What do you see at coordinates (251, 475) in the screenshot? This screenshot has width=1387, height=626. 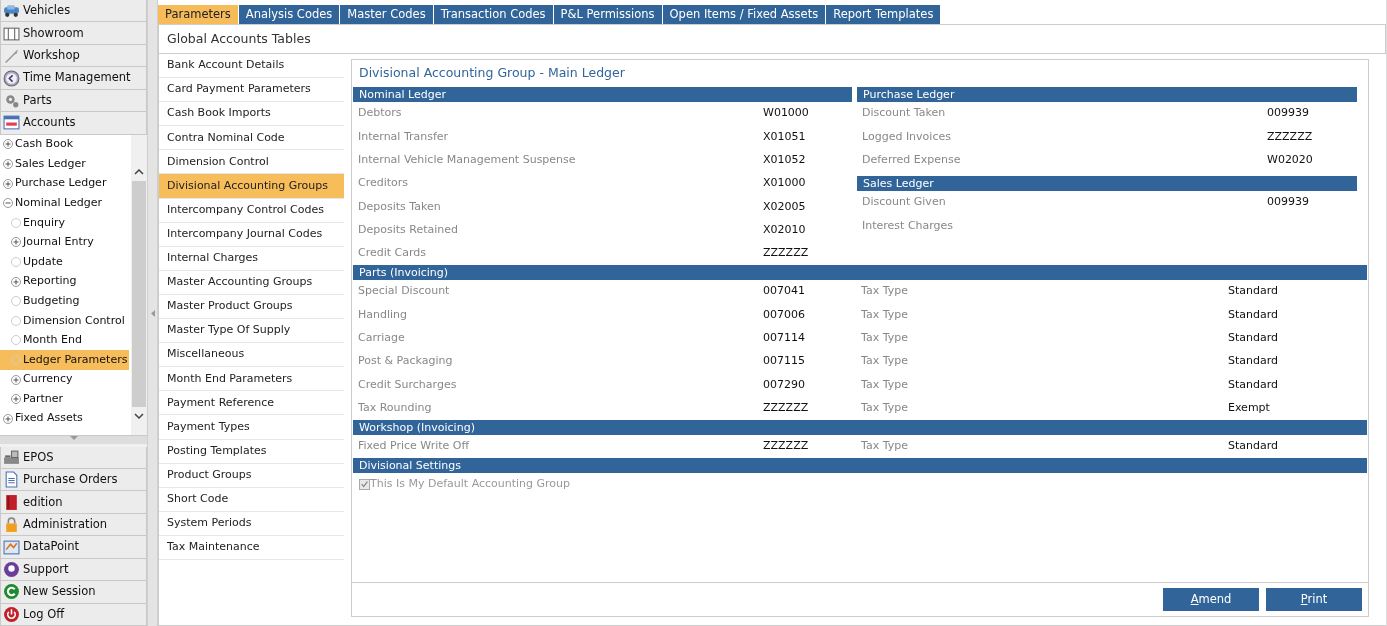 I see `list-item: Product Groups` at bounding box center [251, 475].